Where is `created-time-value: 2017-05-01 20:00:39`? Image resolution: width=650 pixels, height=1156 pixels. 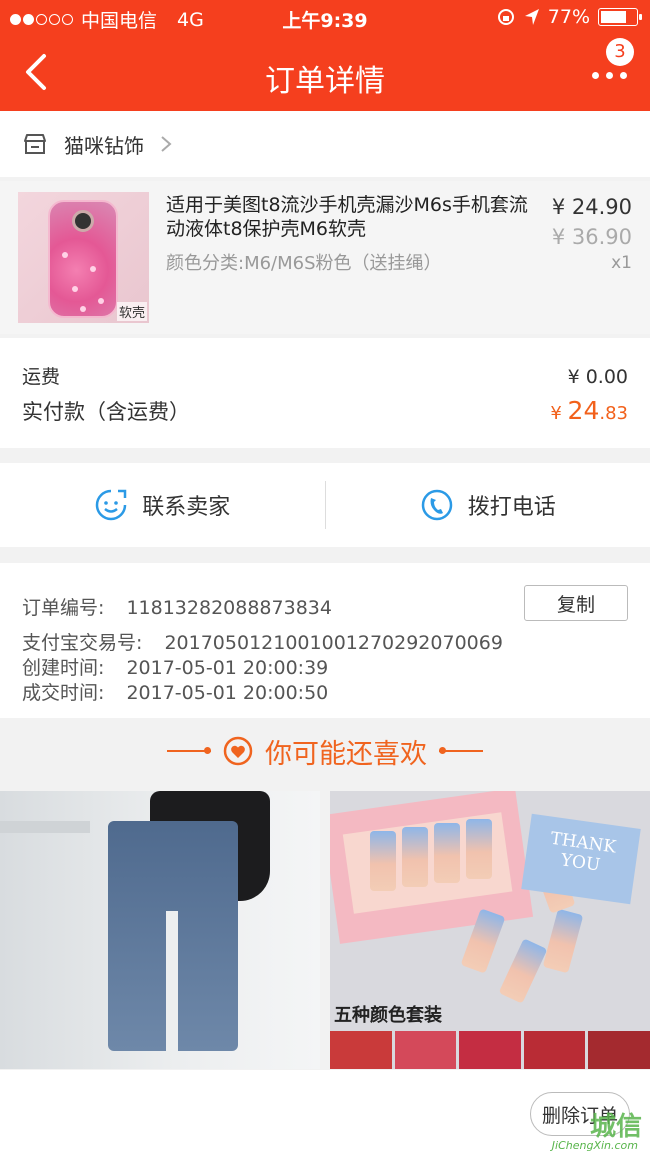 created-time-value: 2017-05-01 20:00:39 is located at coordinates (227, 668).